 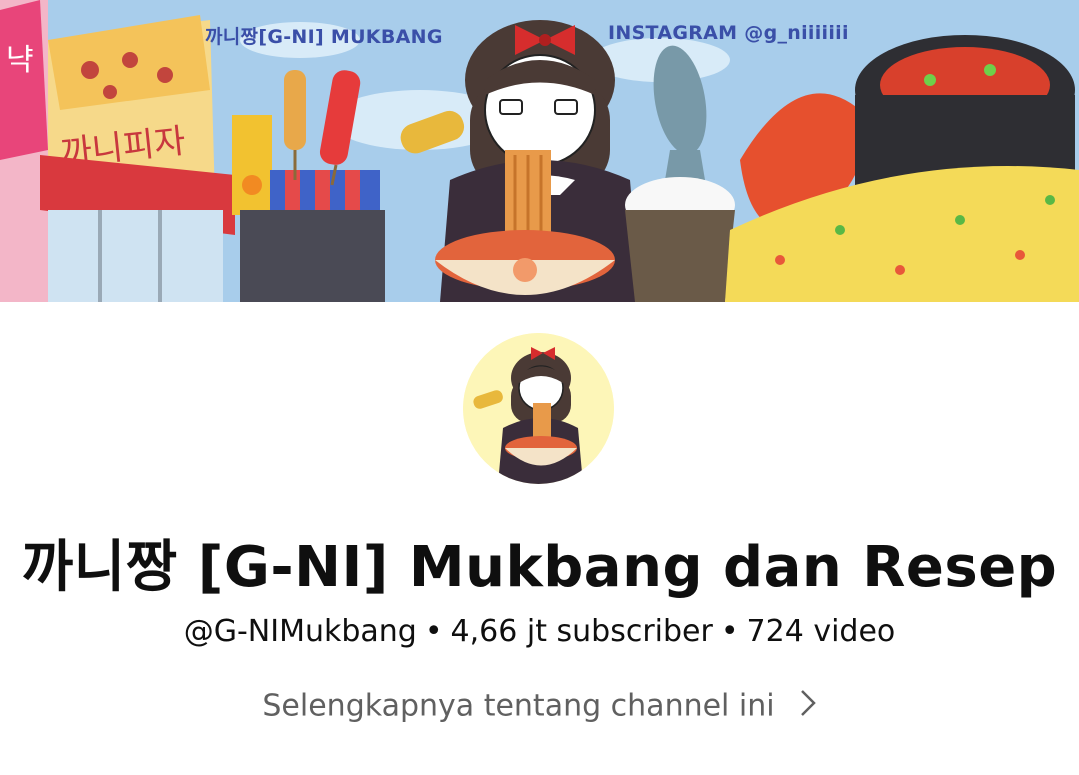 What do you see at coordinates (728, 33) in the screenshot?
I see `banner-caption-right: INSTAGRAM @g_niiiiiii` at bounding box center [728, 33].